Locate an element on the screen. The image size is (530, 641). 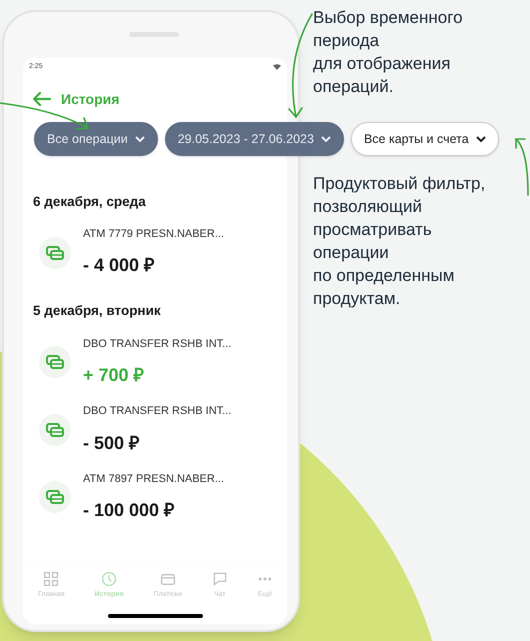
back-arrow-icon is located at coordinates (42, 99).